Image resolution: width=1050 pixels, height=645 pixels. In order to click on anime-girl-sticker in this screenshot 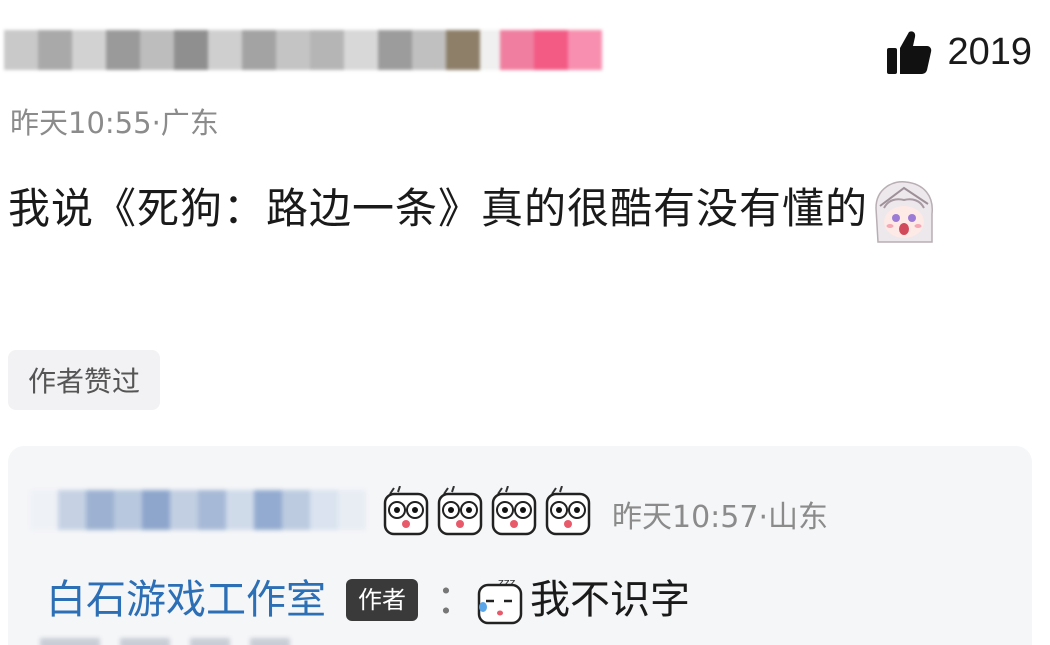, I will do `click(904, 211)`.